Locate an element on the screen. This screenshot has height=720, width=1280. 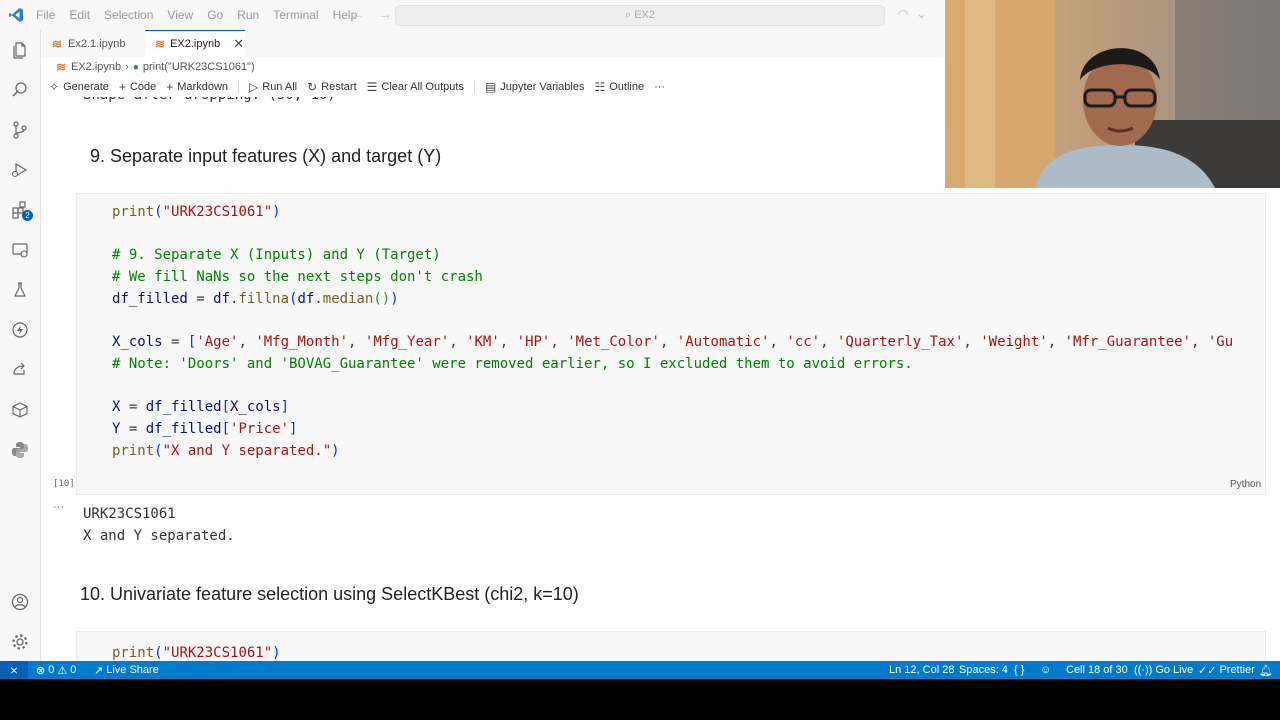
chevron-down-icon: ⌄ is located at coordinates (921, 14).